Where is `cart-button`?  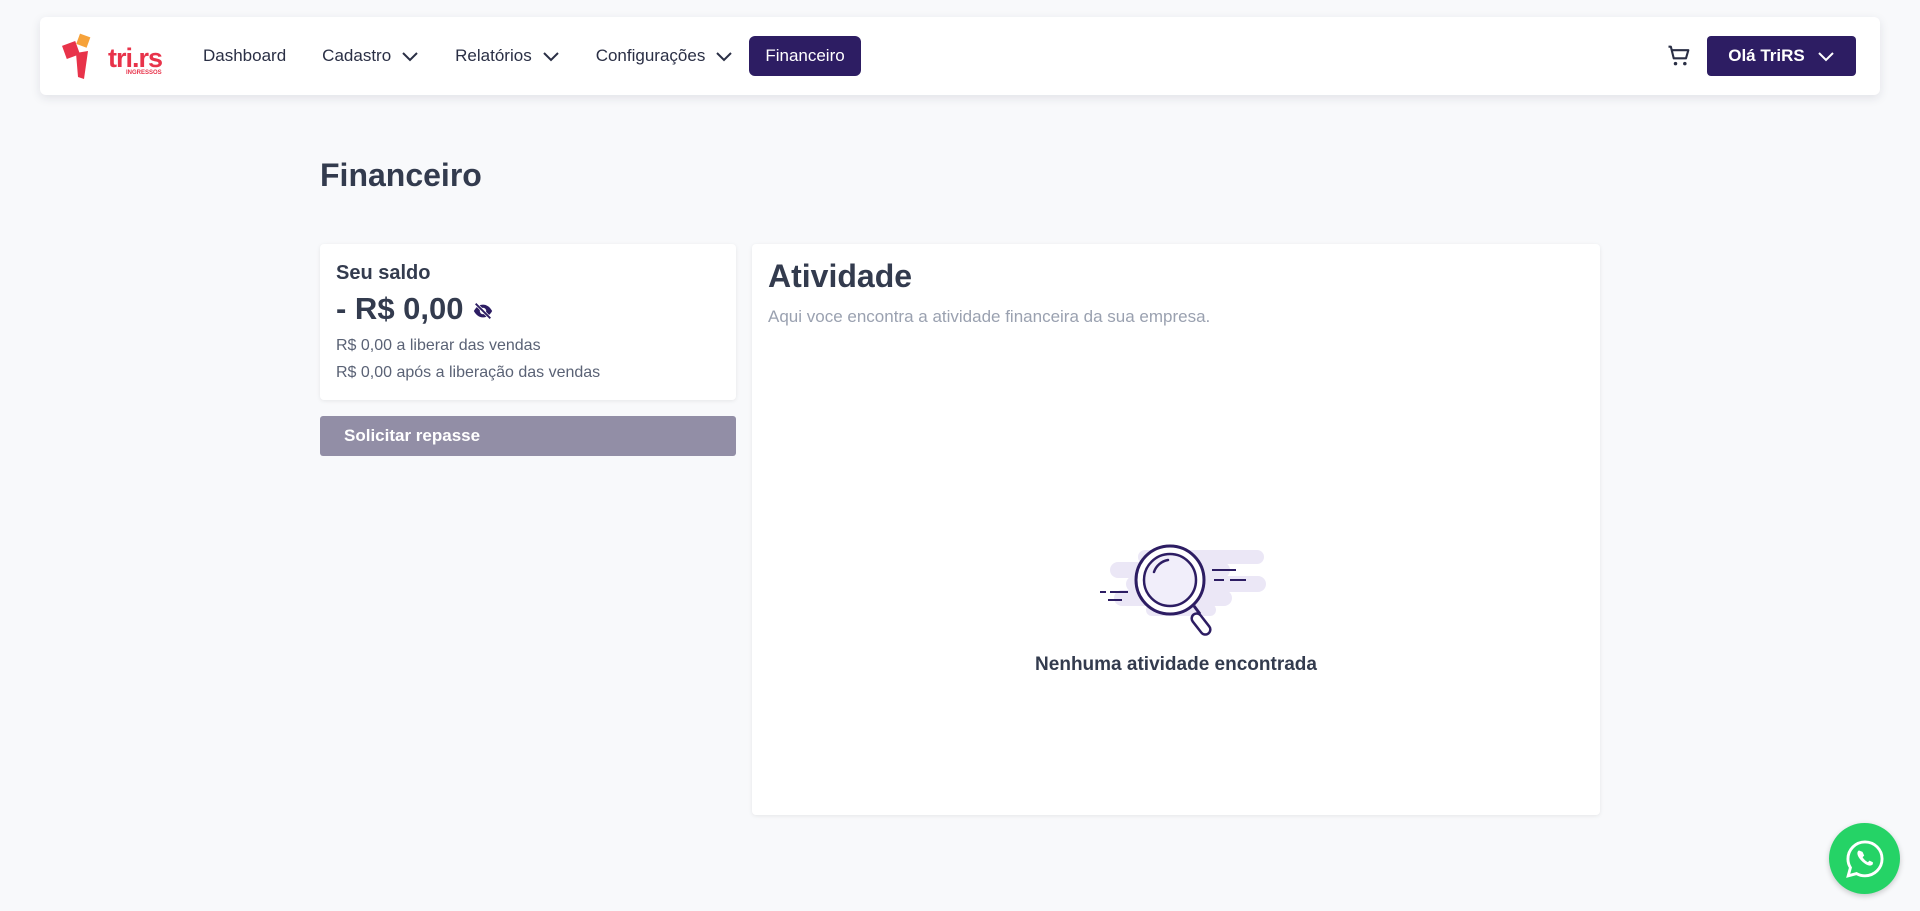 cart-button is located at coordinates (1679, 56).